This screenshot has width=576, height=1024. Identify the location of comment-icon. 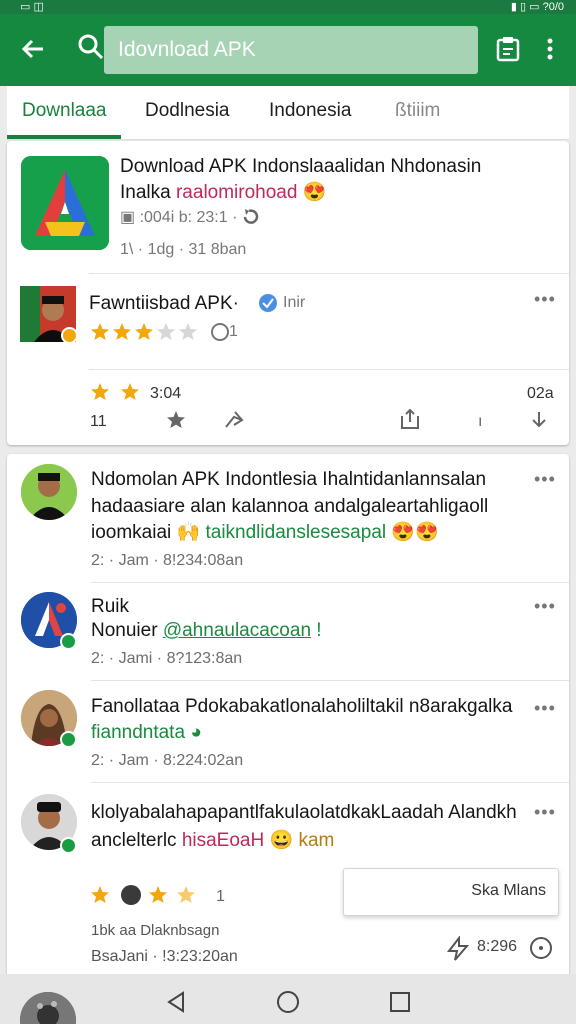
(220, 334).